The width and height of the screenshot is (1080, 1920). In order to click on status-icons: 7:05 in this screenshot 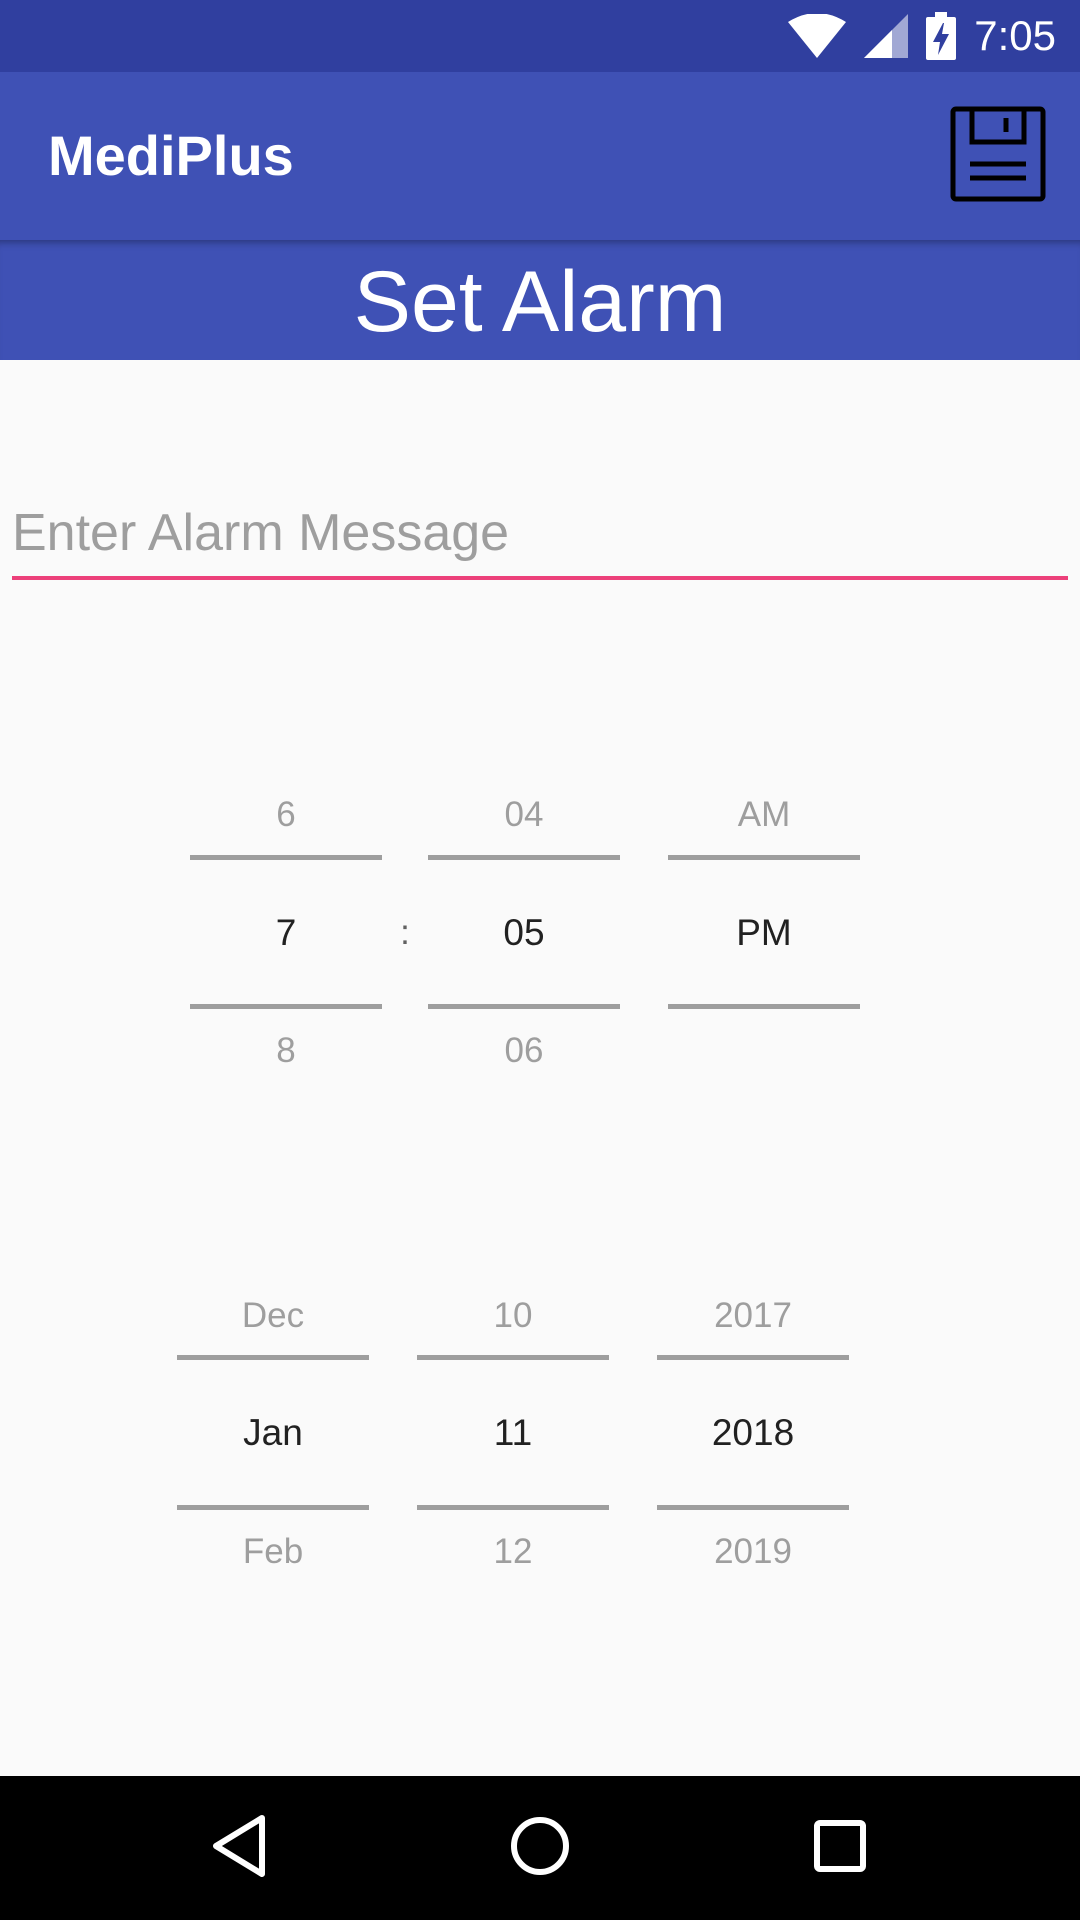, I will do `click(922, 36)`.